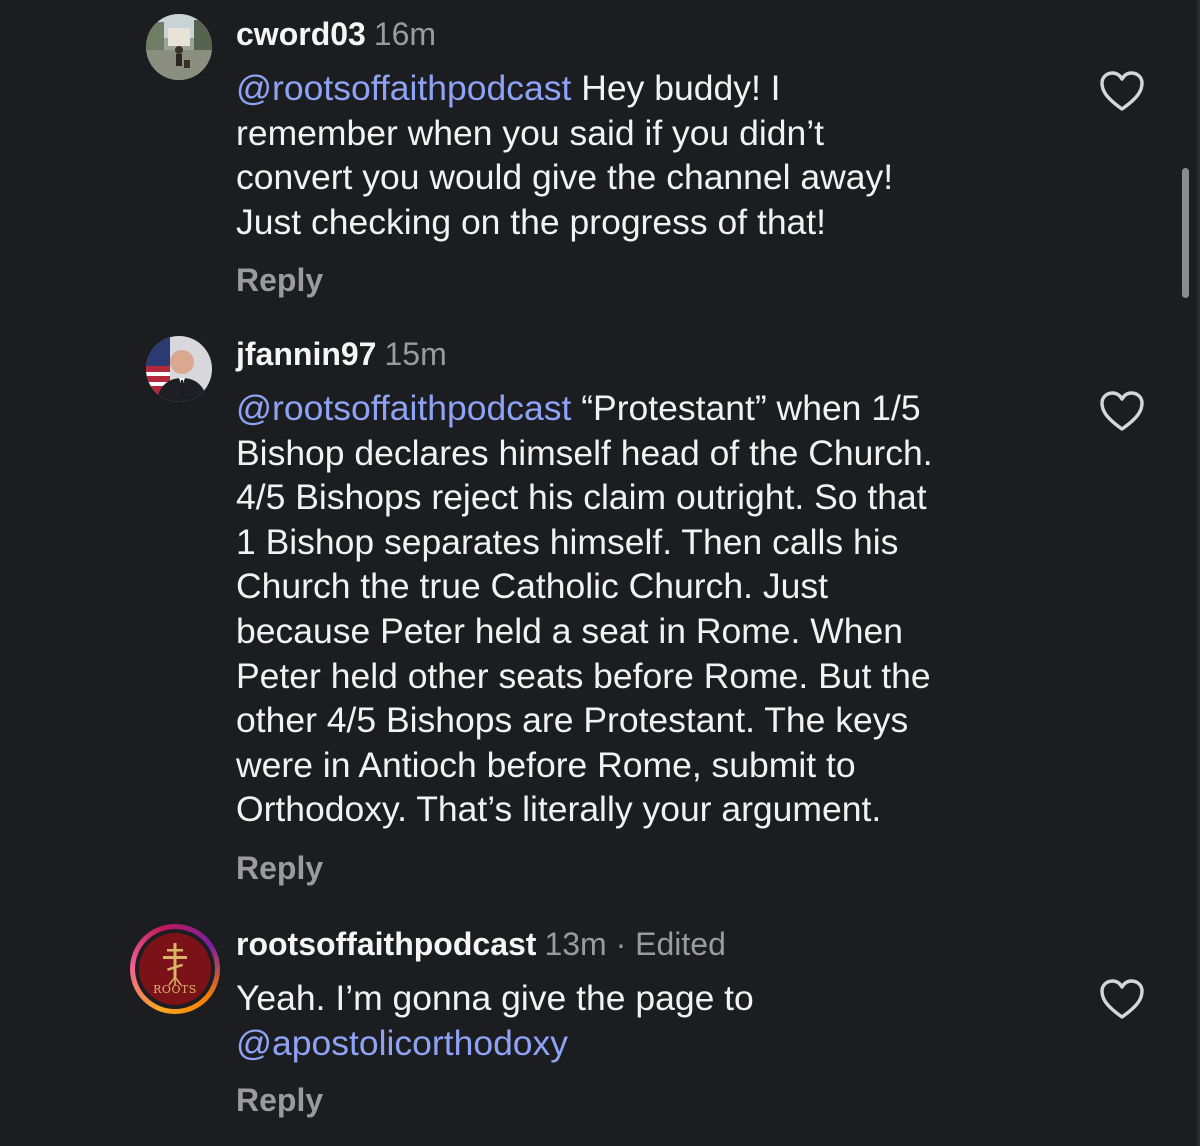  What do you see at coordinates (405, 34) in the screenshot?
I see `timestamp: 16m` at bounding box center [405, 34].